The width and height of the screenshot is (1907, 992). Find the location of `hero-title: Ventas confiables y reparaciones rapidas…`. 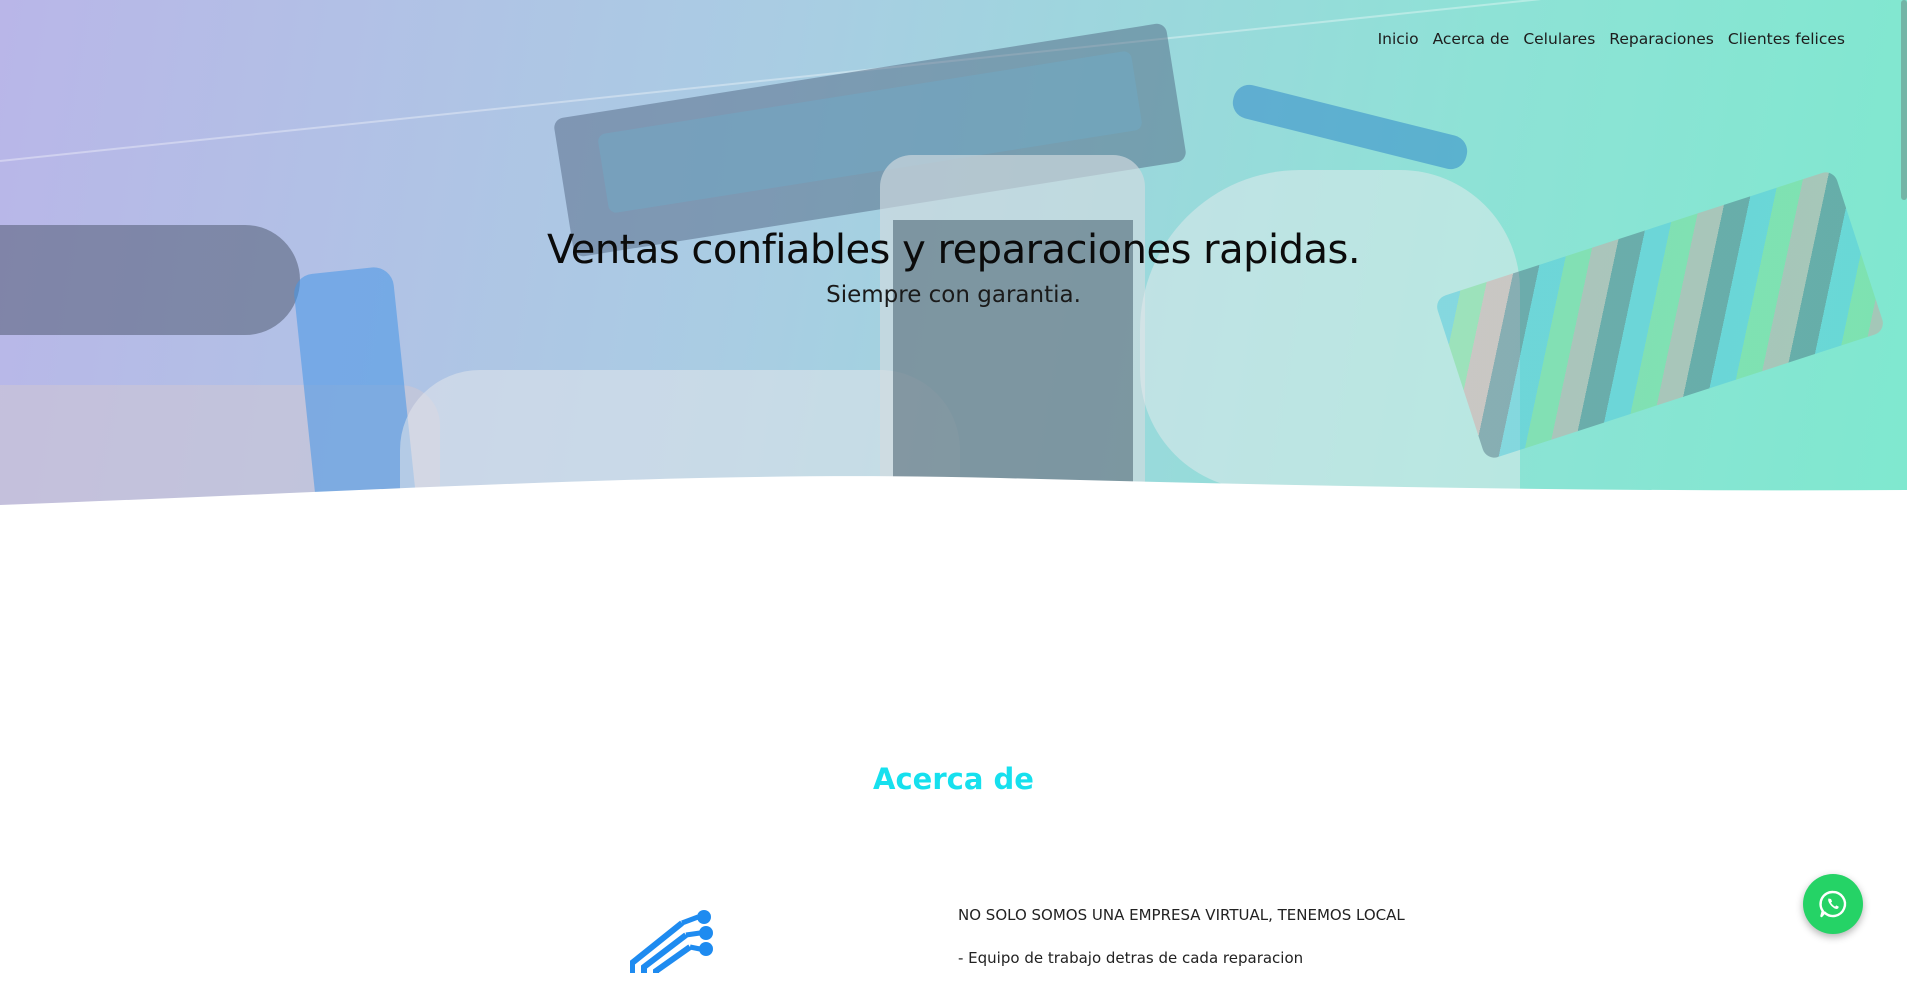

hero-title: Ventas confiables y reparaciones rapidas… is located at coordinates (953, 250).